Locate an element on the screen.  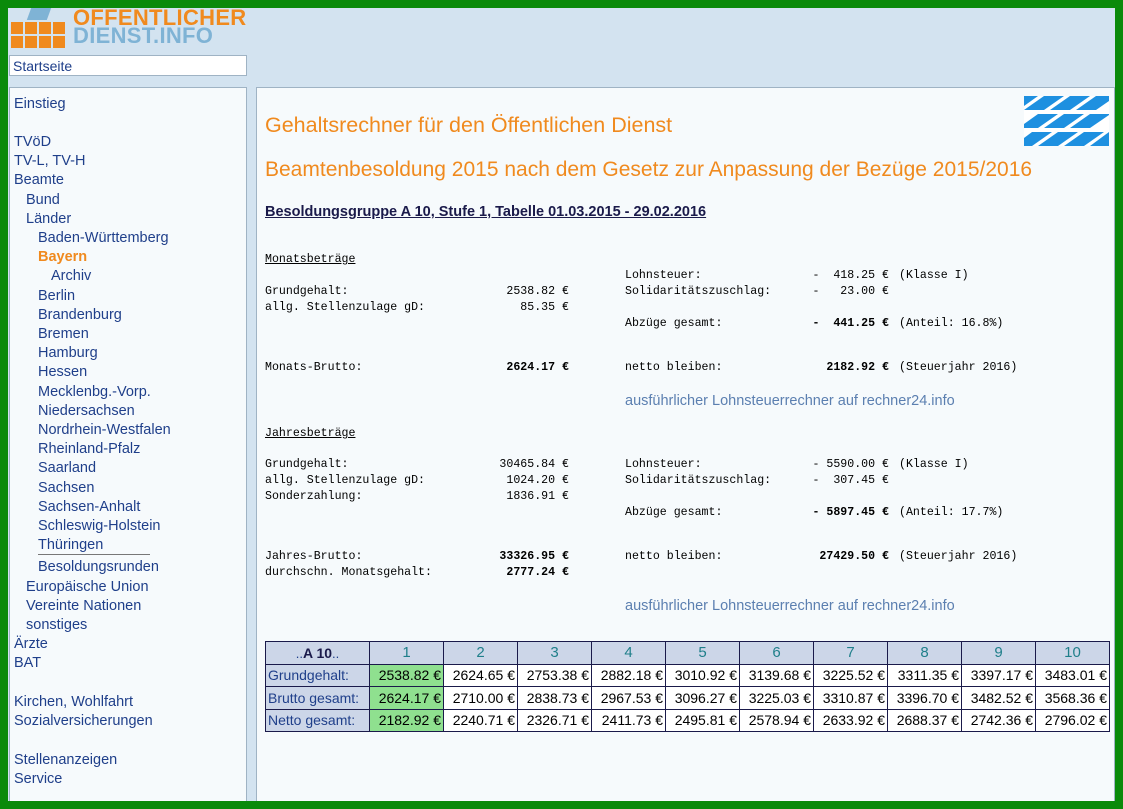
sidebar-item-rheinland-pfalz: Rheinland-Pfalz is located at coordinates (89, 449).